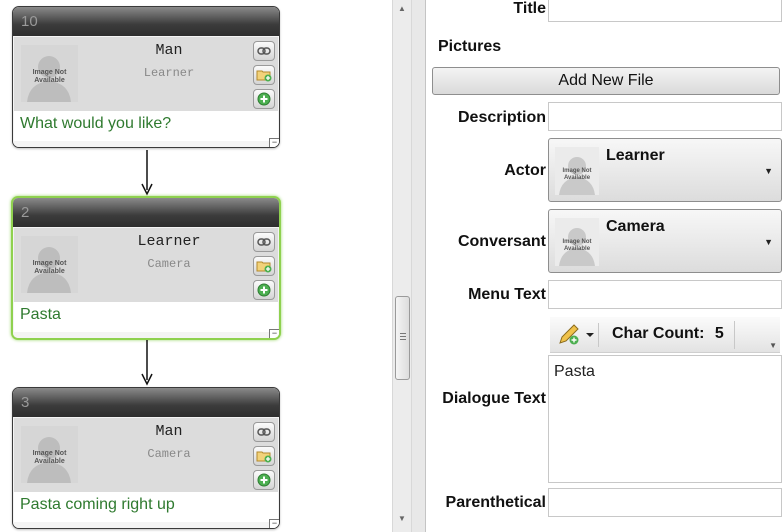 This screenshot has width=784, height=532. Describe the element at coordinates (495, 502) in the screenshot. I see `parenthetical-label: Parenthetical` at that location.